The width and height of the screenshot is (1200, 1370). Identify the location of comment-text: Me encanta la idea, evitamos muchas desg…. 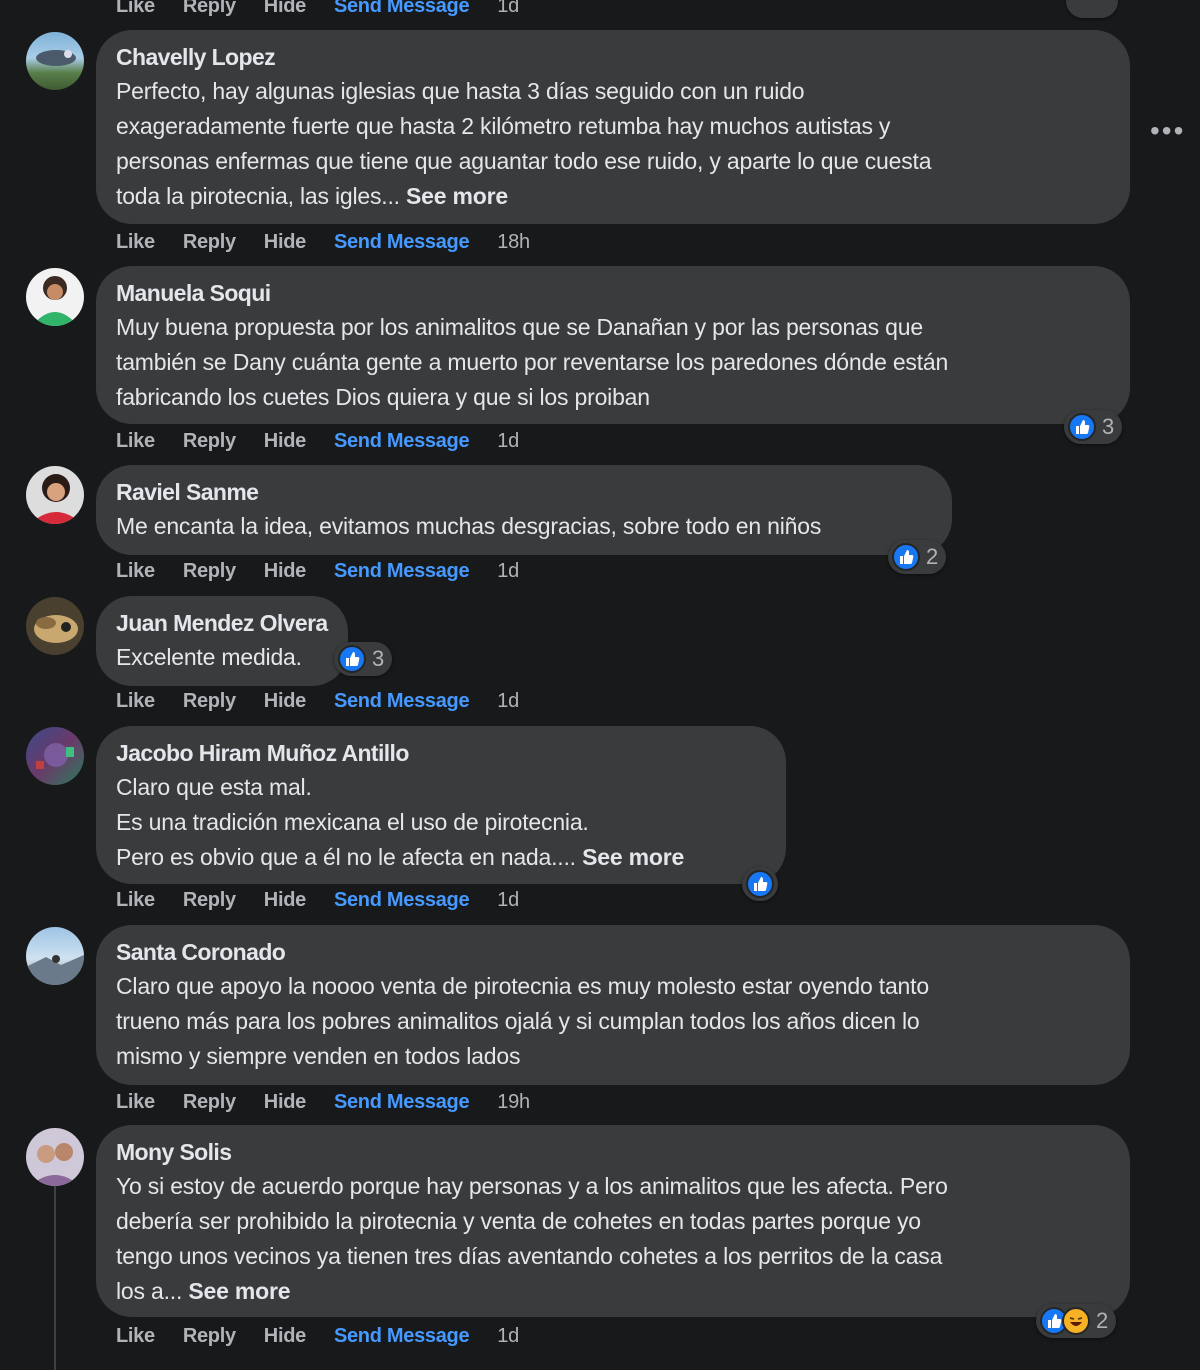
(524, 526).